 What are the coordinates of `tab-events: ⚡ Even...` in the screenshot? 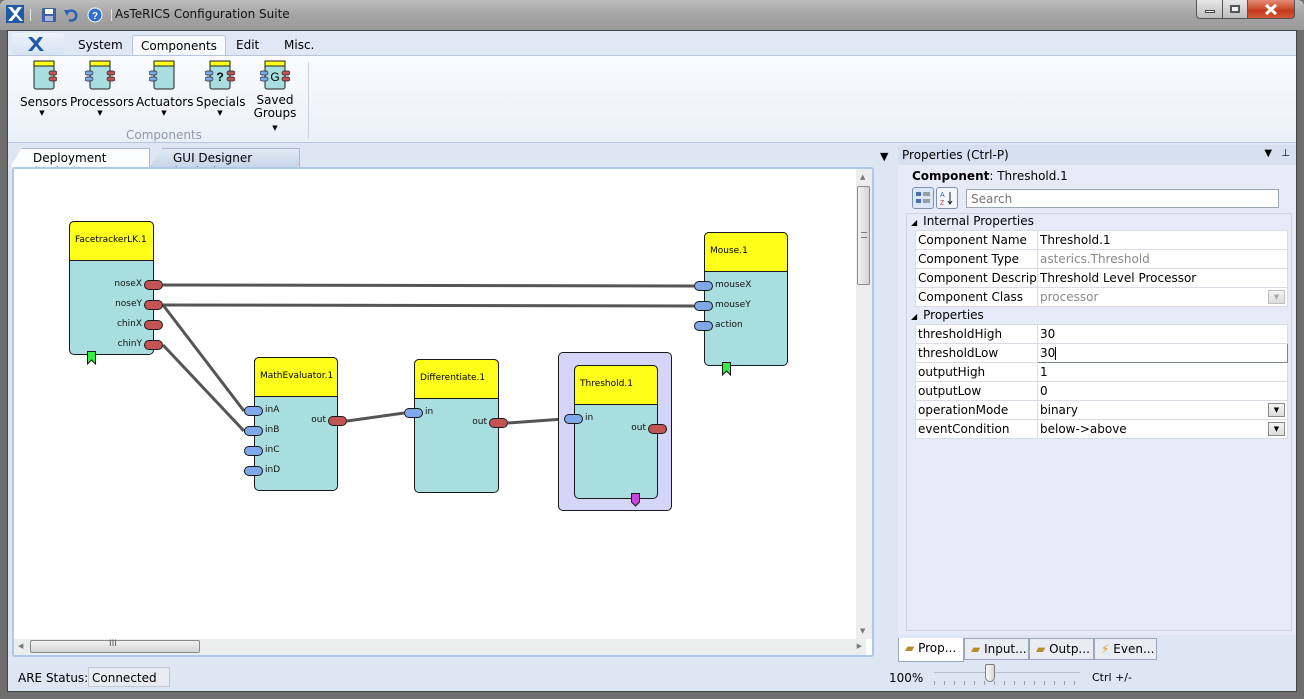 It's located at (1125, 649).